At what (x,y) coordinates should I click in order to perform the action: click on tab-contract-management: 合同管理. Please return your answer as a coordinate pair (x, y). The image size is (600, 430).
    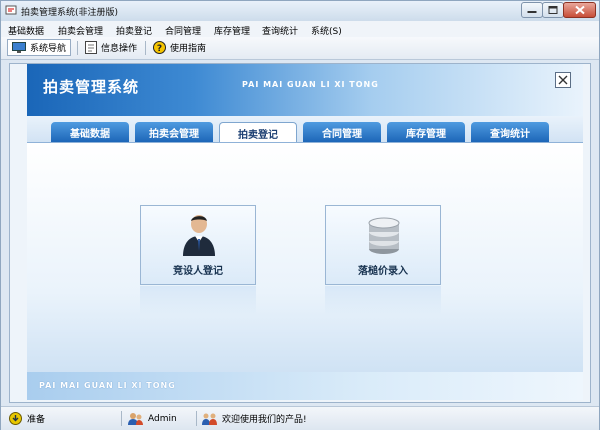
    Looking at the image, I should click on (342, 132).